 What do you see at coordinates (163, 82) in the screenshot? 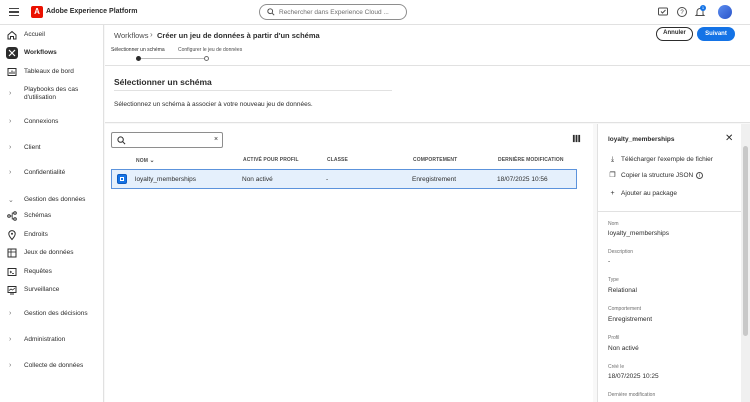
I see `section-title: Sélectionner un schéma` at bounding box center [163, 82].